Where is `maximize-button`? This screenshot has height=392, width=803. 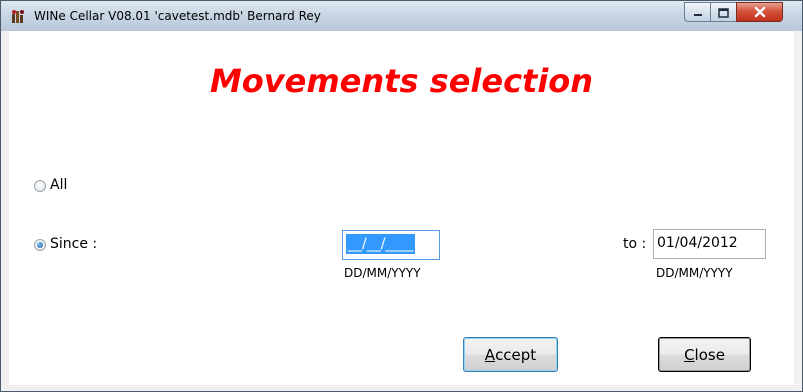 maximize-button is located at coordinates (723, 12).